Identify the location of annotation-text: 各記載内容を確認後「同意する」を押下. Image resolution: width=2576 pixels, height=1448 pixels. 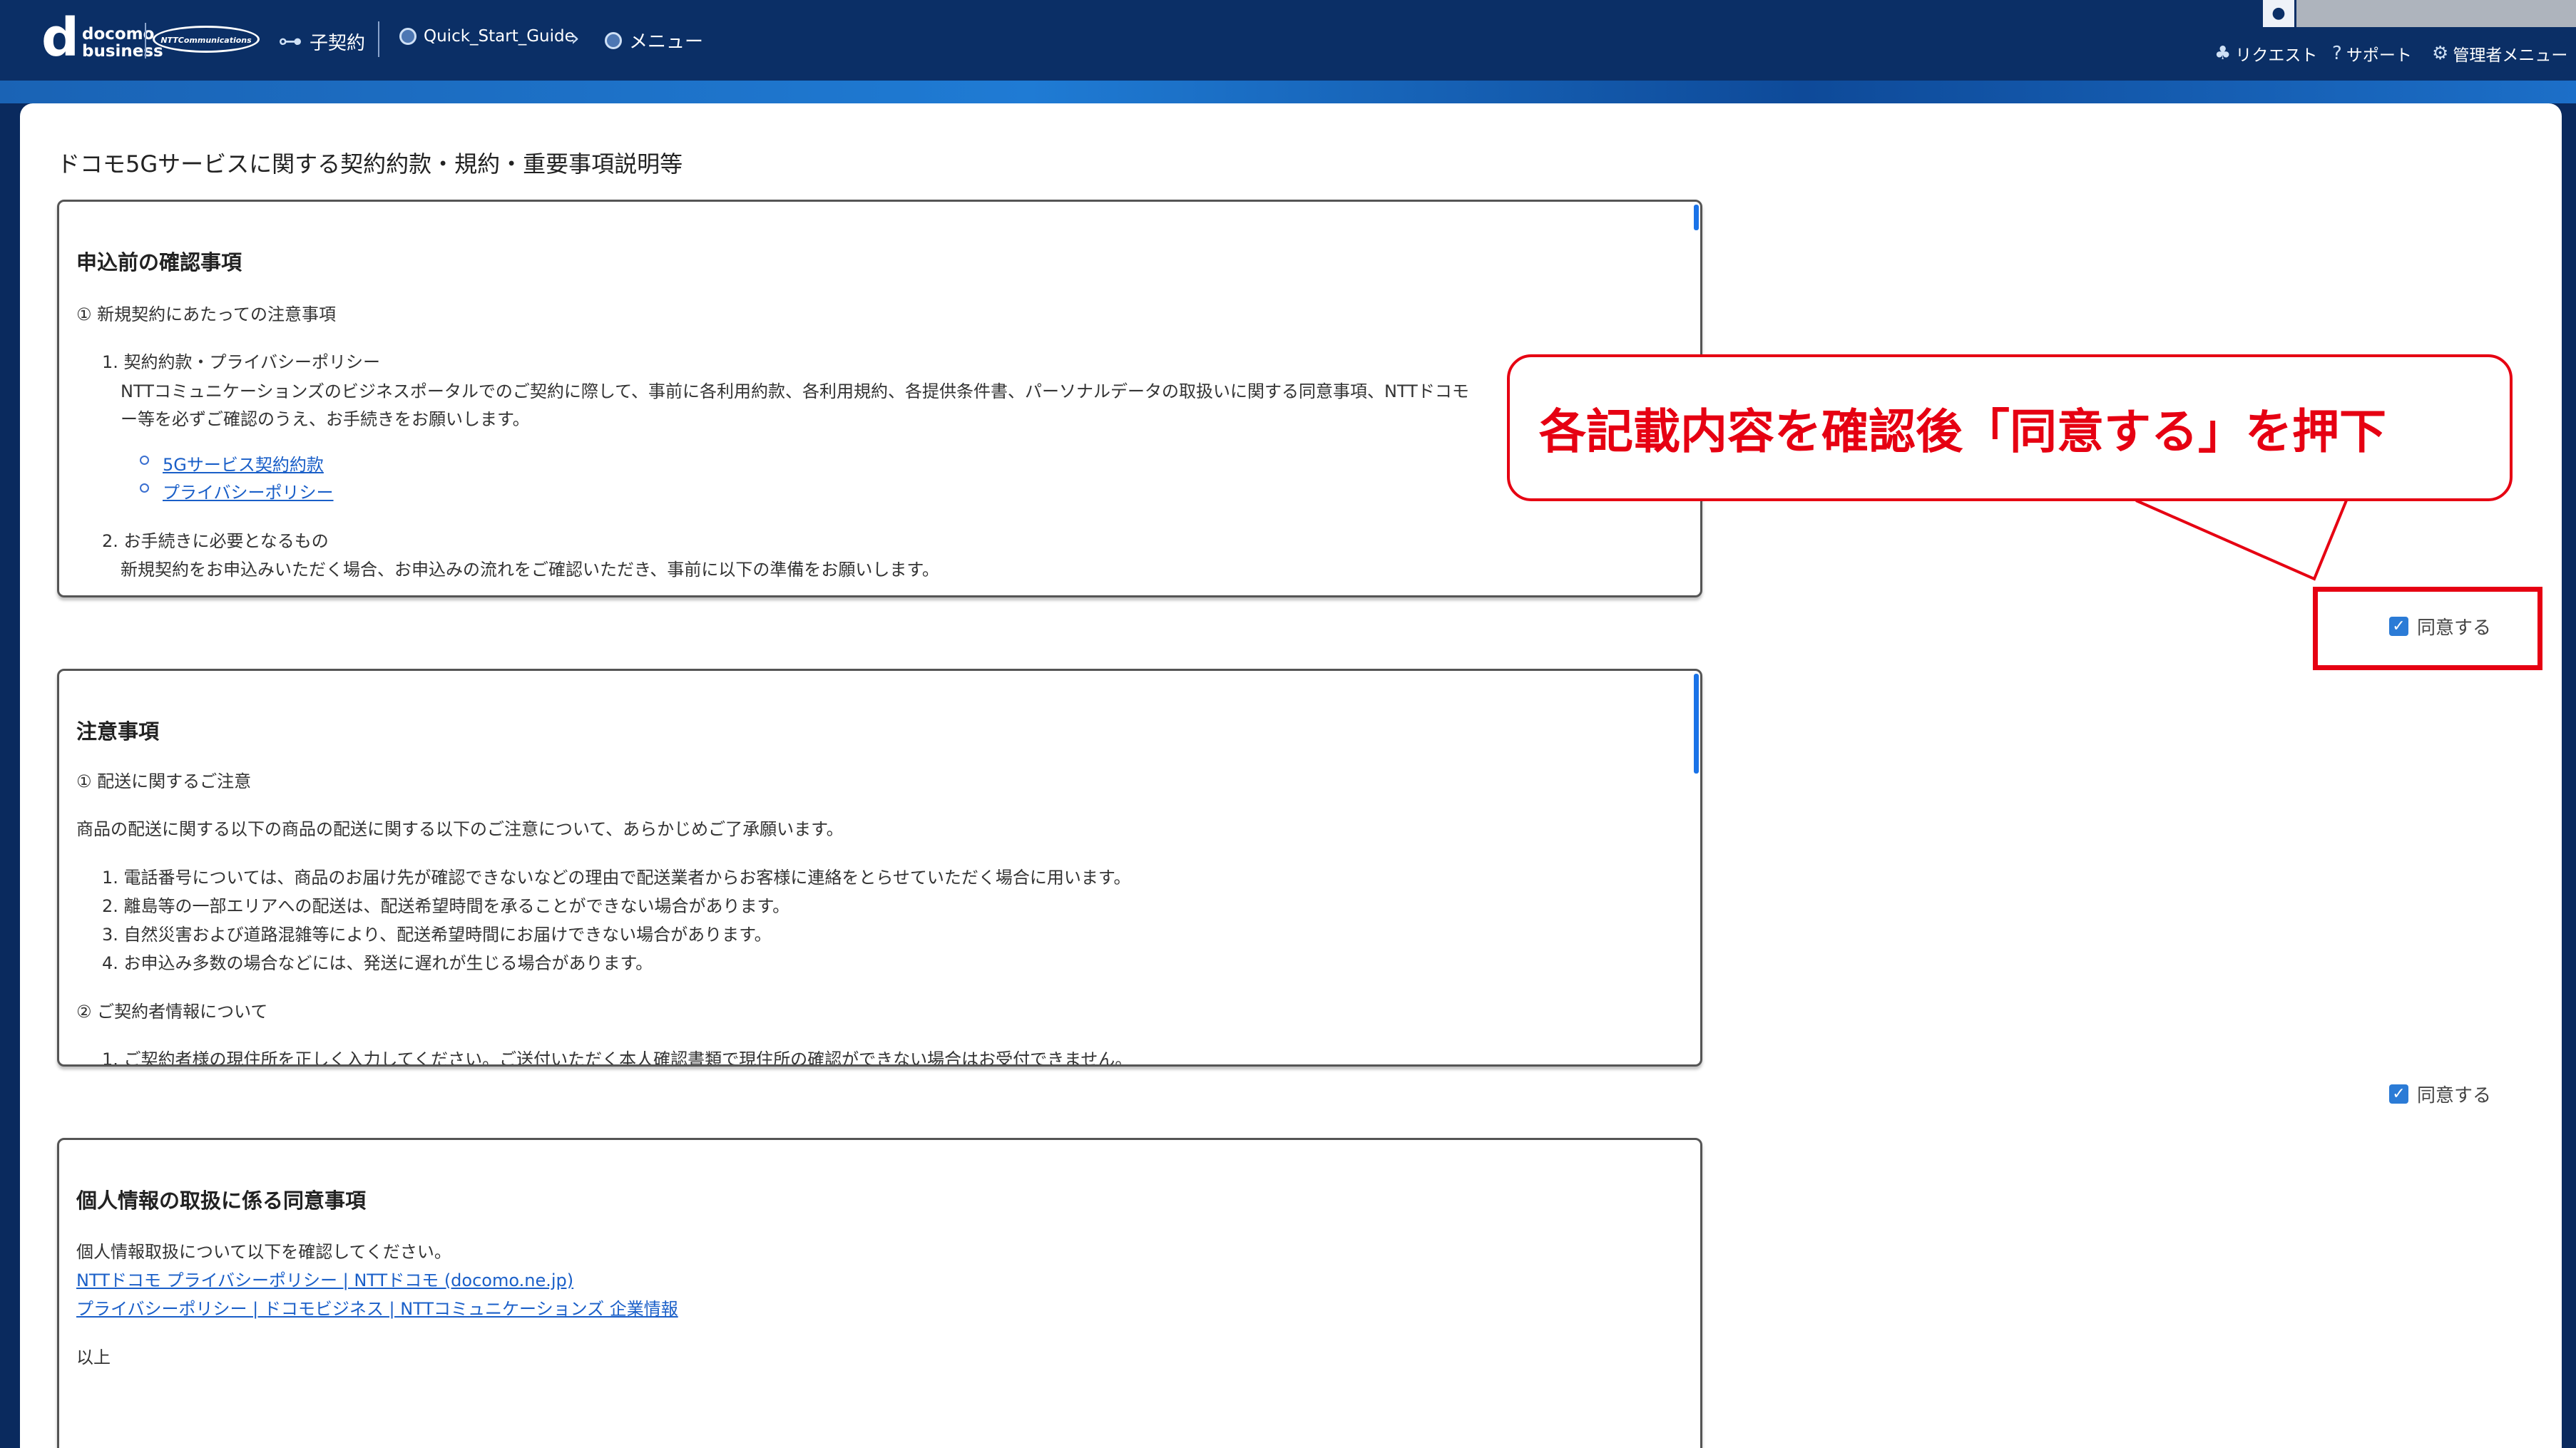
(1962, 432).